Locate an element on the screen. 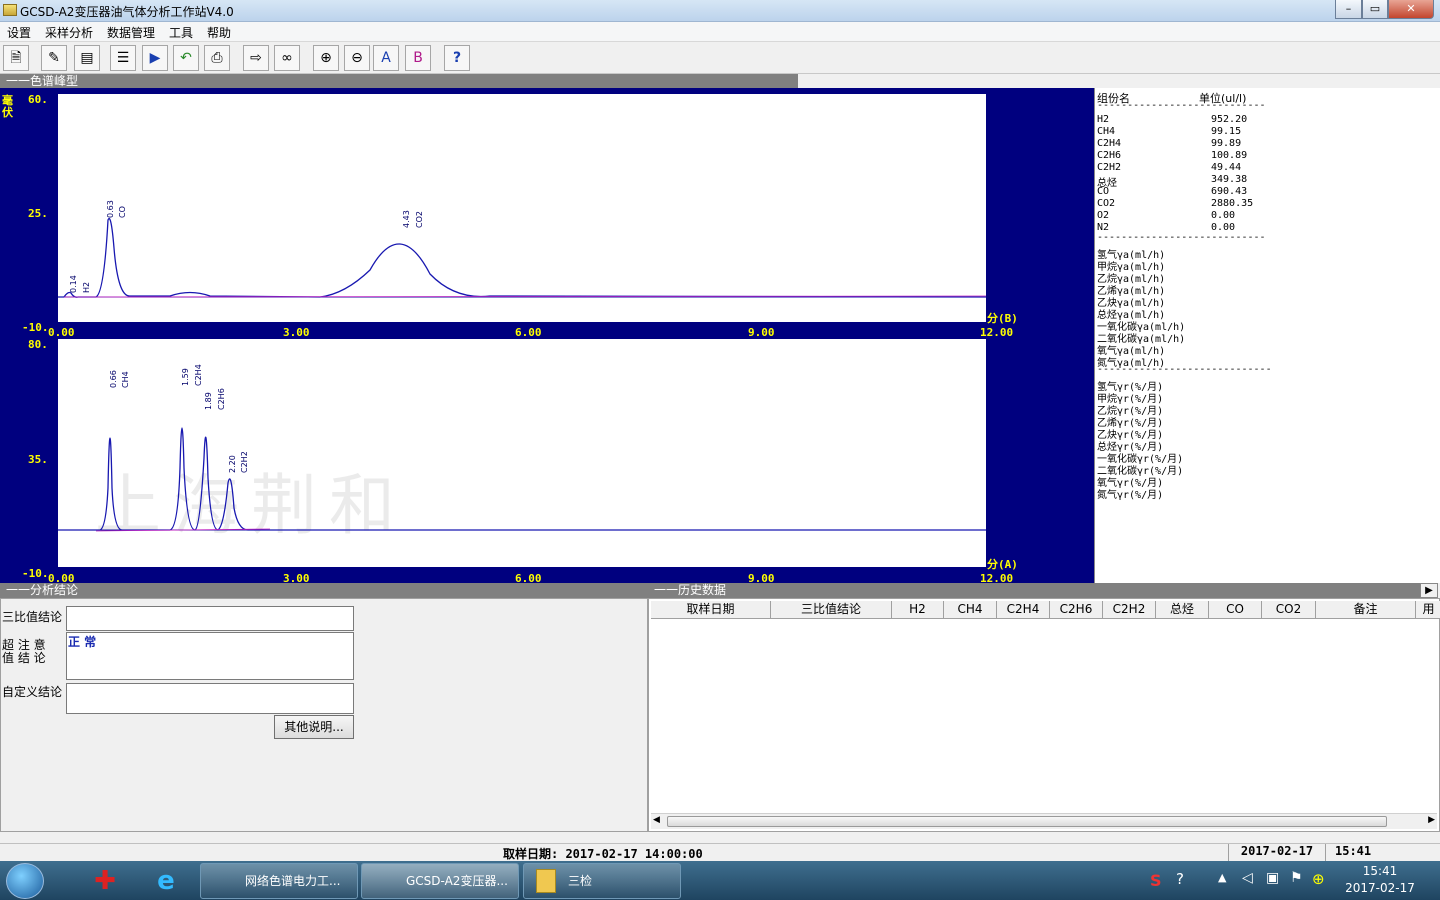  history-col-header: 取样日期 is located at coordinates (711, 610).